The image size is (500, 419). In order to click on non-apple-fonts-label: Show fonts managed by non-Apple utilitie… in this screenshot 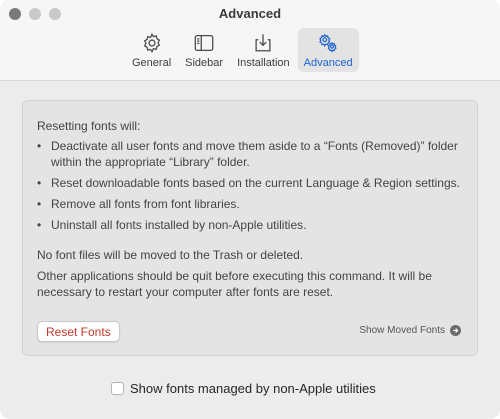, I will do `click(253, 388)`.